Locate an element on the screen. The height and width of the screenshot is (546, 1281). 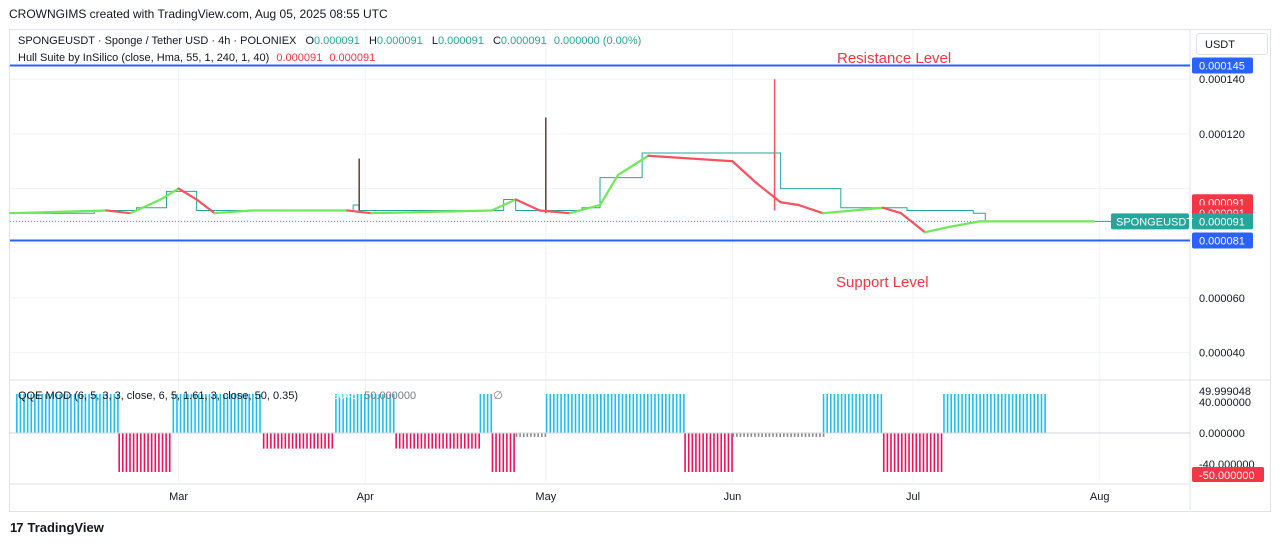
currency-unit-selector: USDT is located at coordinates (1232, 44).